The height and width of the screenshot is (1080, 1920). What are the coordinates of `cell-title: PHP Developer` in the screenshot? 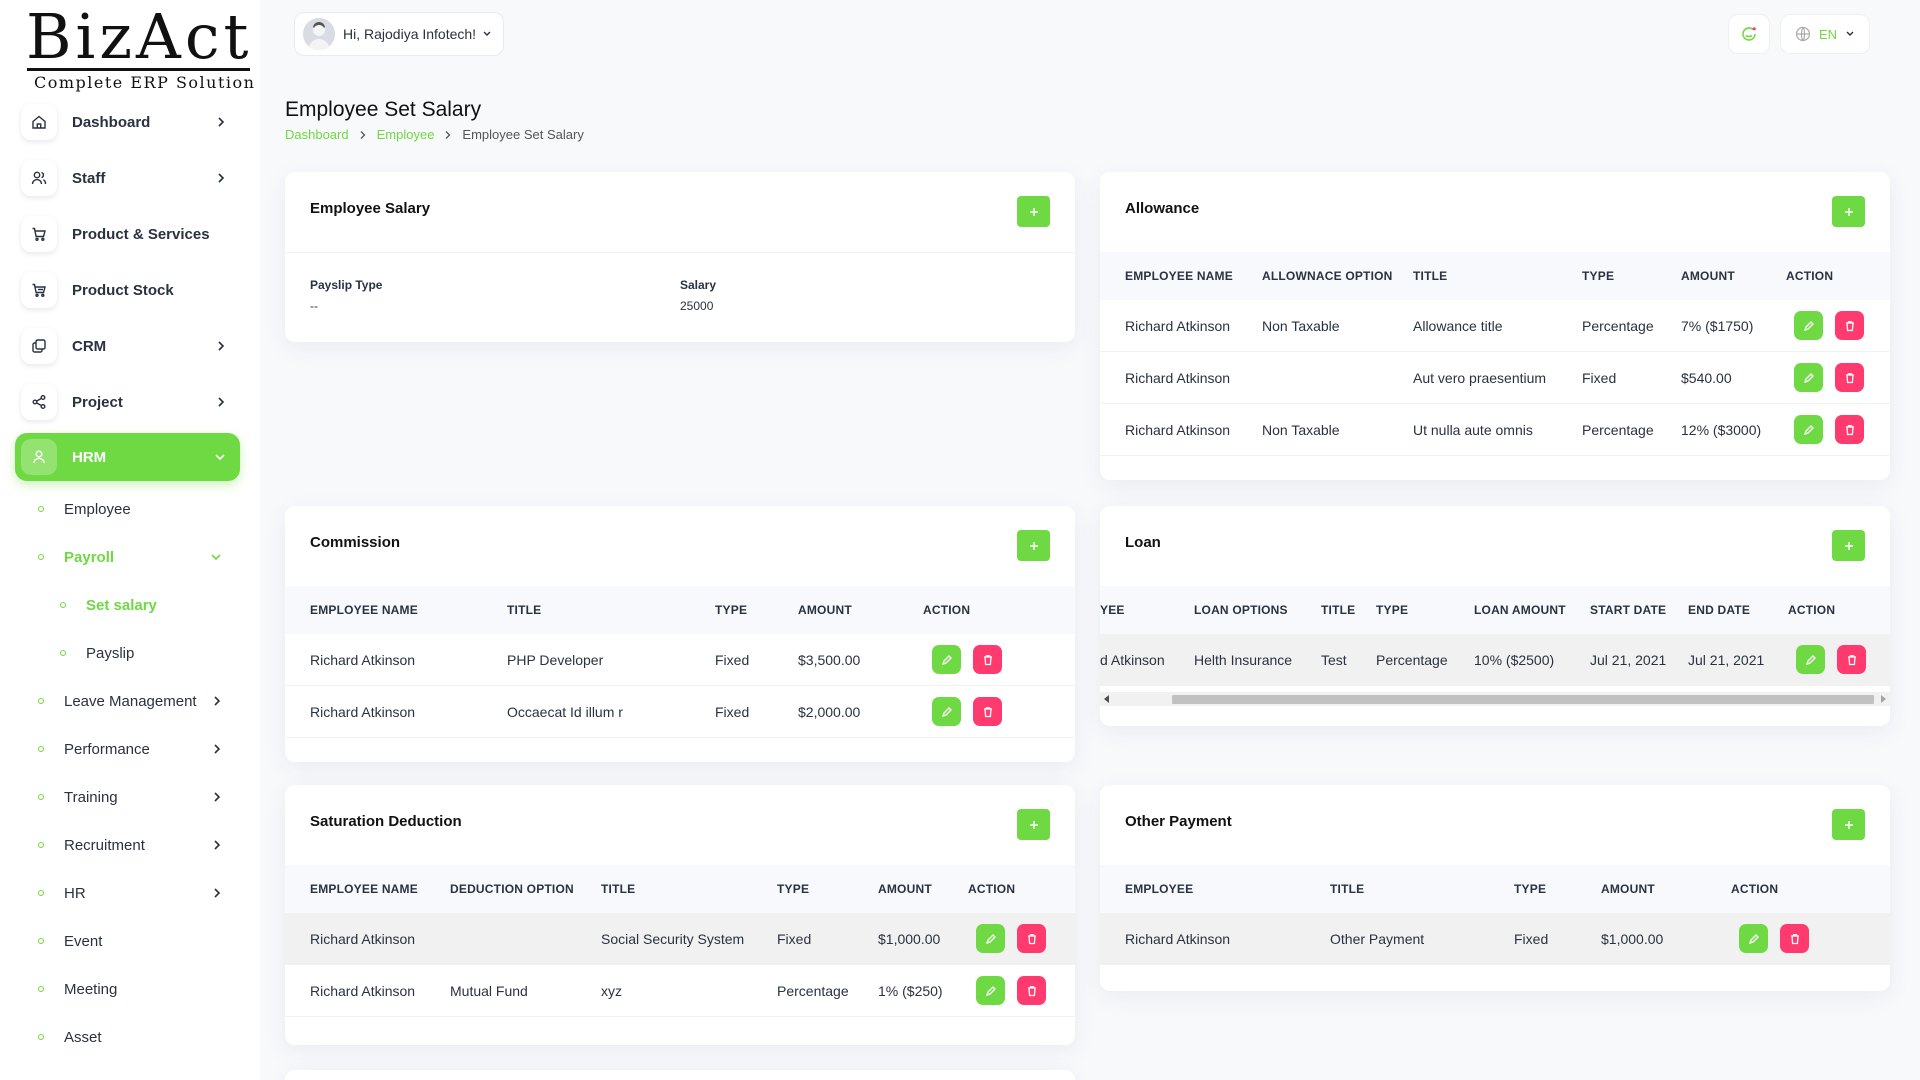 It's located at (555, 659).